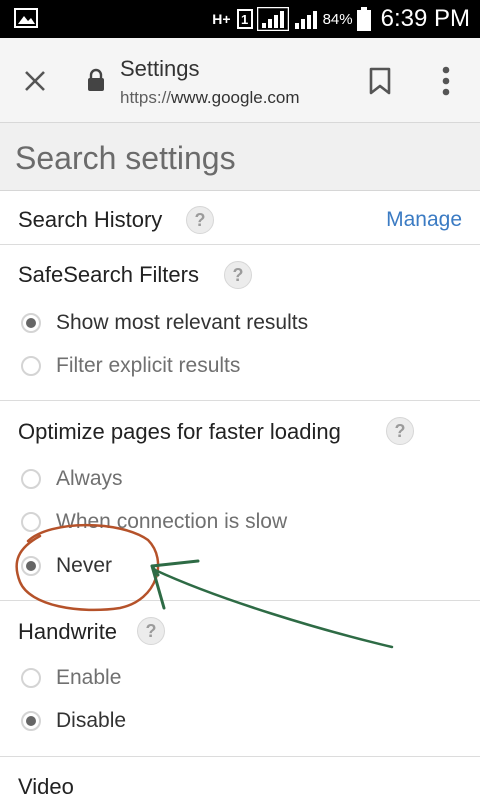 The width and height of the screenshot is (480, 800). I want to click on video-label: Video, so click(46, 786).